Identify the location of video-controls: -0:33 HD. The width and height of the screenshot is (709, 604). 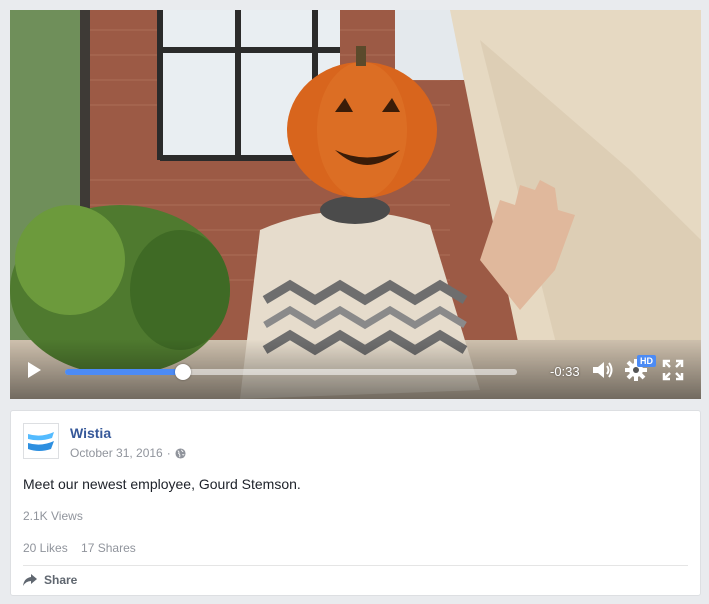
(355, 369).